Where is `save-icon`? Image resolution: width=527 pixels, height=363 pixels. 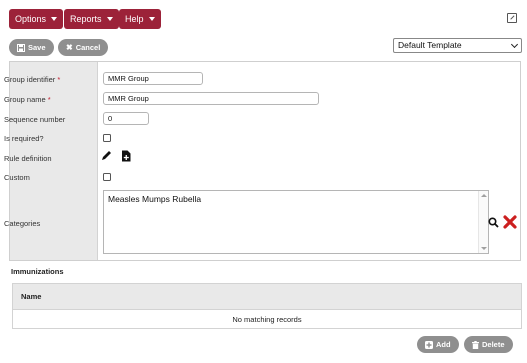
save-icon is located at coordinates (21, 47).